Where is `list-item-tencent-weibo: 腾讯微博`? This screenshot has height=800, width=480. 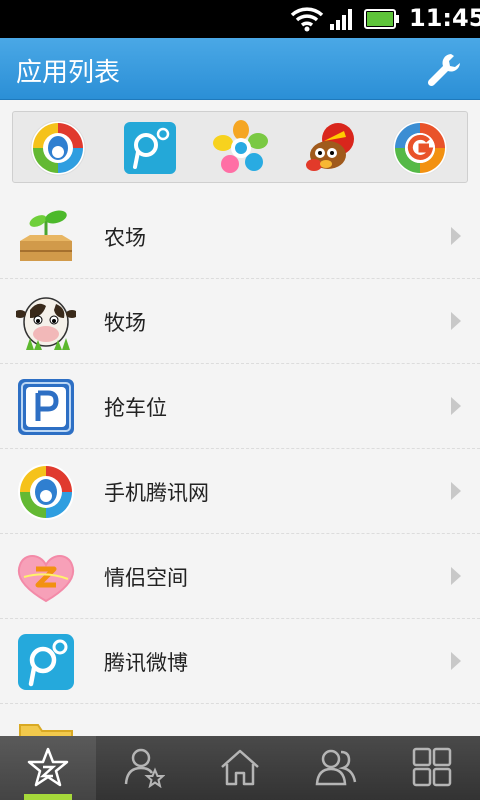
list-item-tencent-weibo: 腾讯微博 is located at coordinates (240, 661).